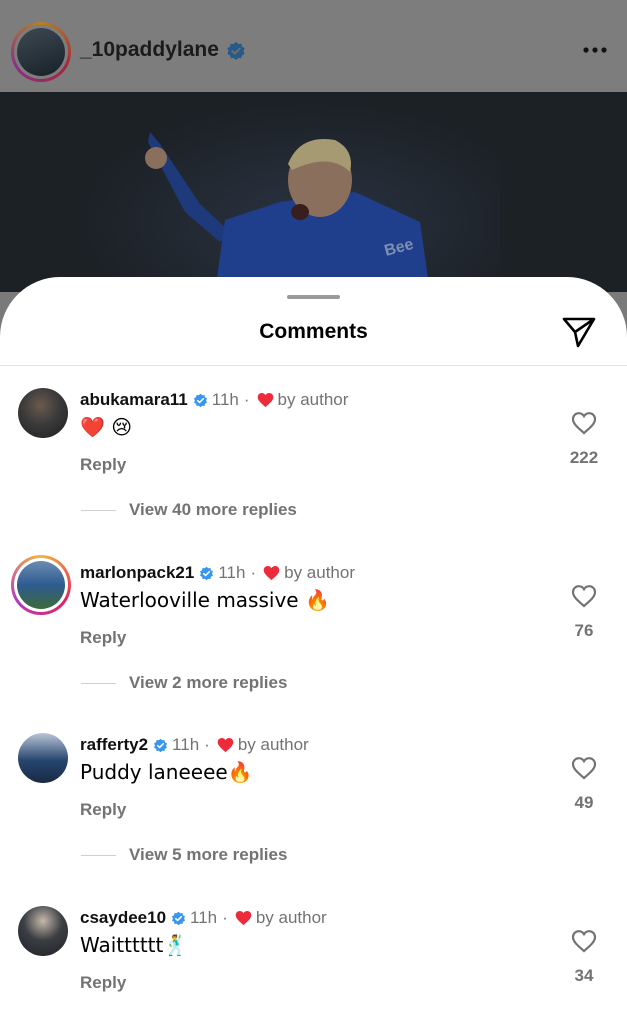 The height and width of the screenshot is (1024, 627). I want to click on comment-meta: abukamara11 11h · by author, so click(214, 400).